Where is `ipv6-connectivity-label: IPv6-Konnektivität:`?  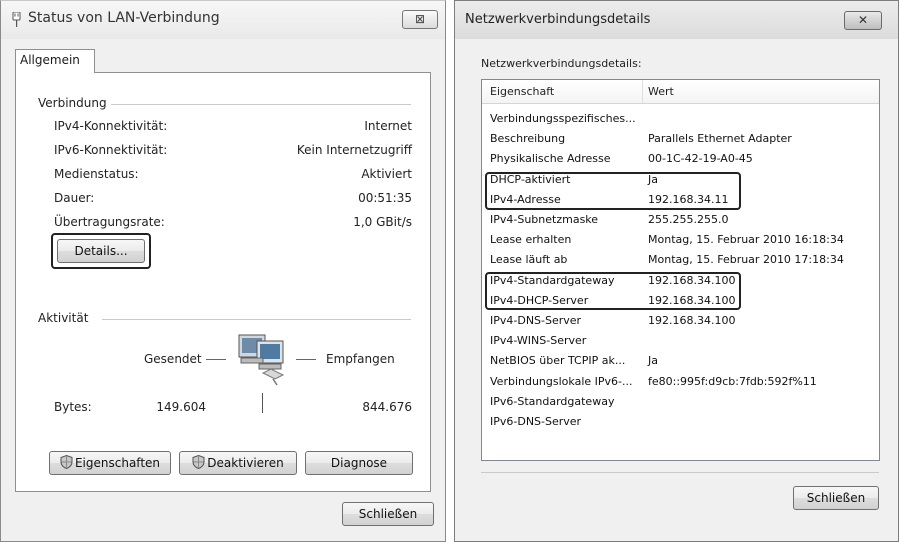
ipv6-connectivity-label: IPv6-Konnektivität: is located at coordinates (111, 150).